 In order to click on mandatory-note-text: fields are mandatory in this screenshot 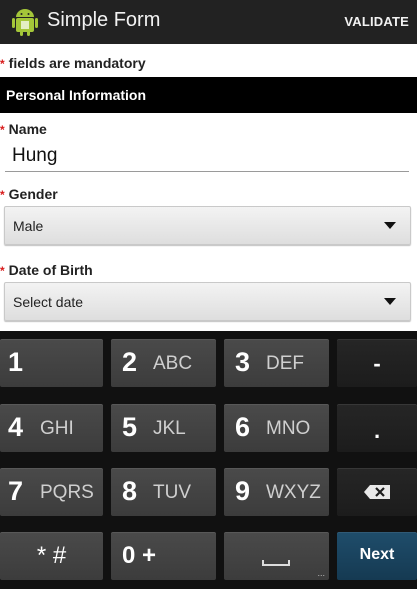, I will do `click(77, 63)`.